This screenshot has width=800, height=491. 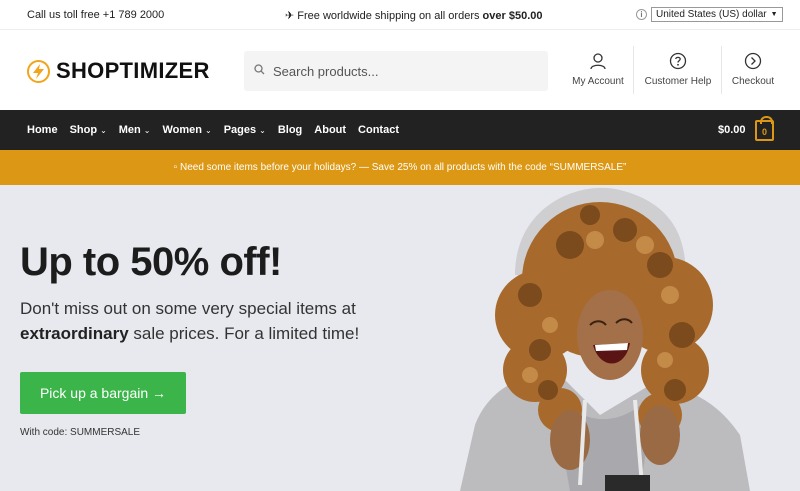 I want to click on nav-label: Men, so click(x=129, y=130).